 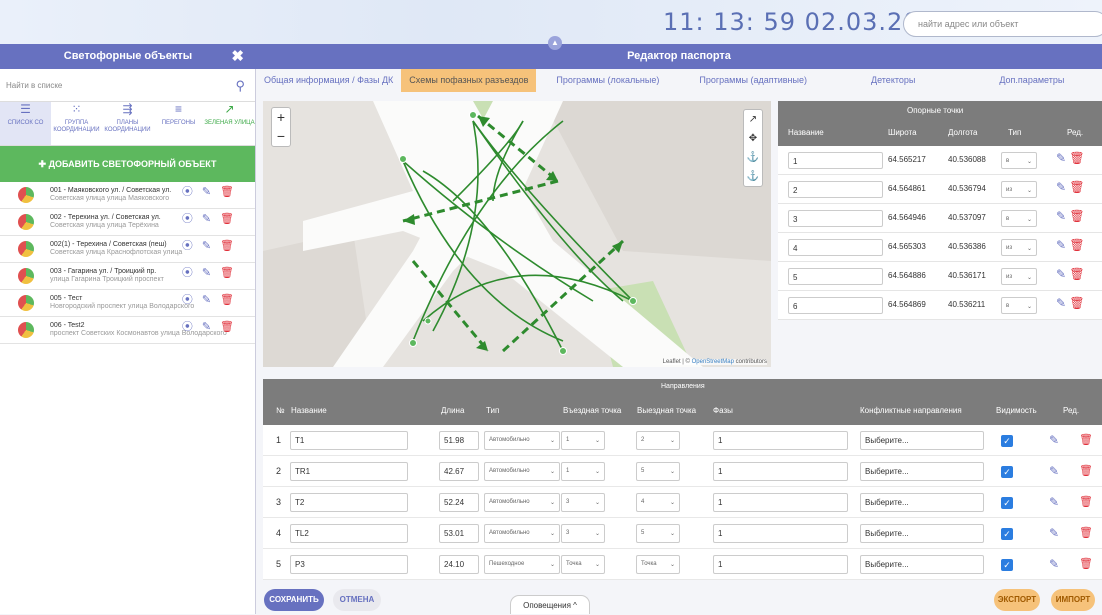 I want to click on point-name-input: 5, so click(x=835, y=276).